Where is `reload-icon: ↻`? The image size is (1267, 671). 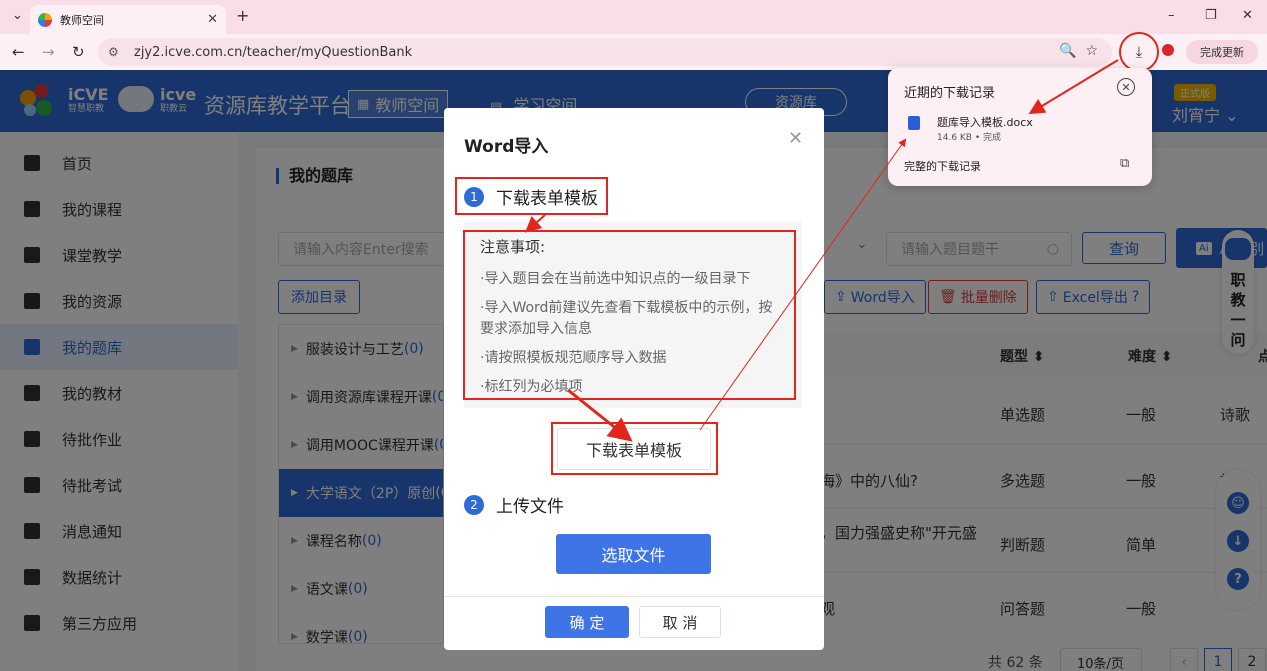
reload-icon: ↻ is located at coordinates (78, 52).